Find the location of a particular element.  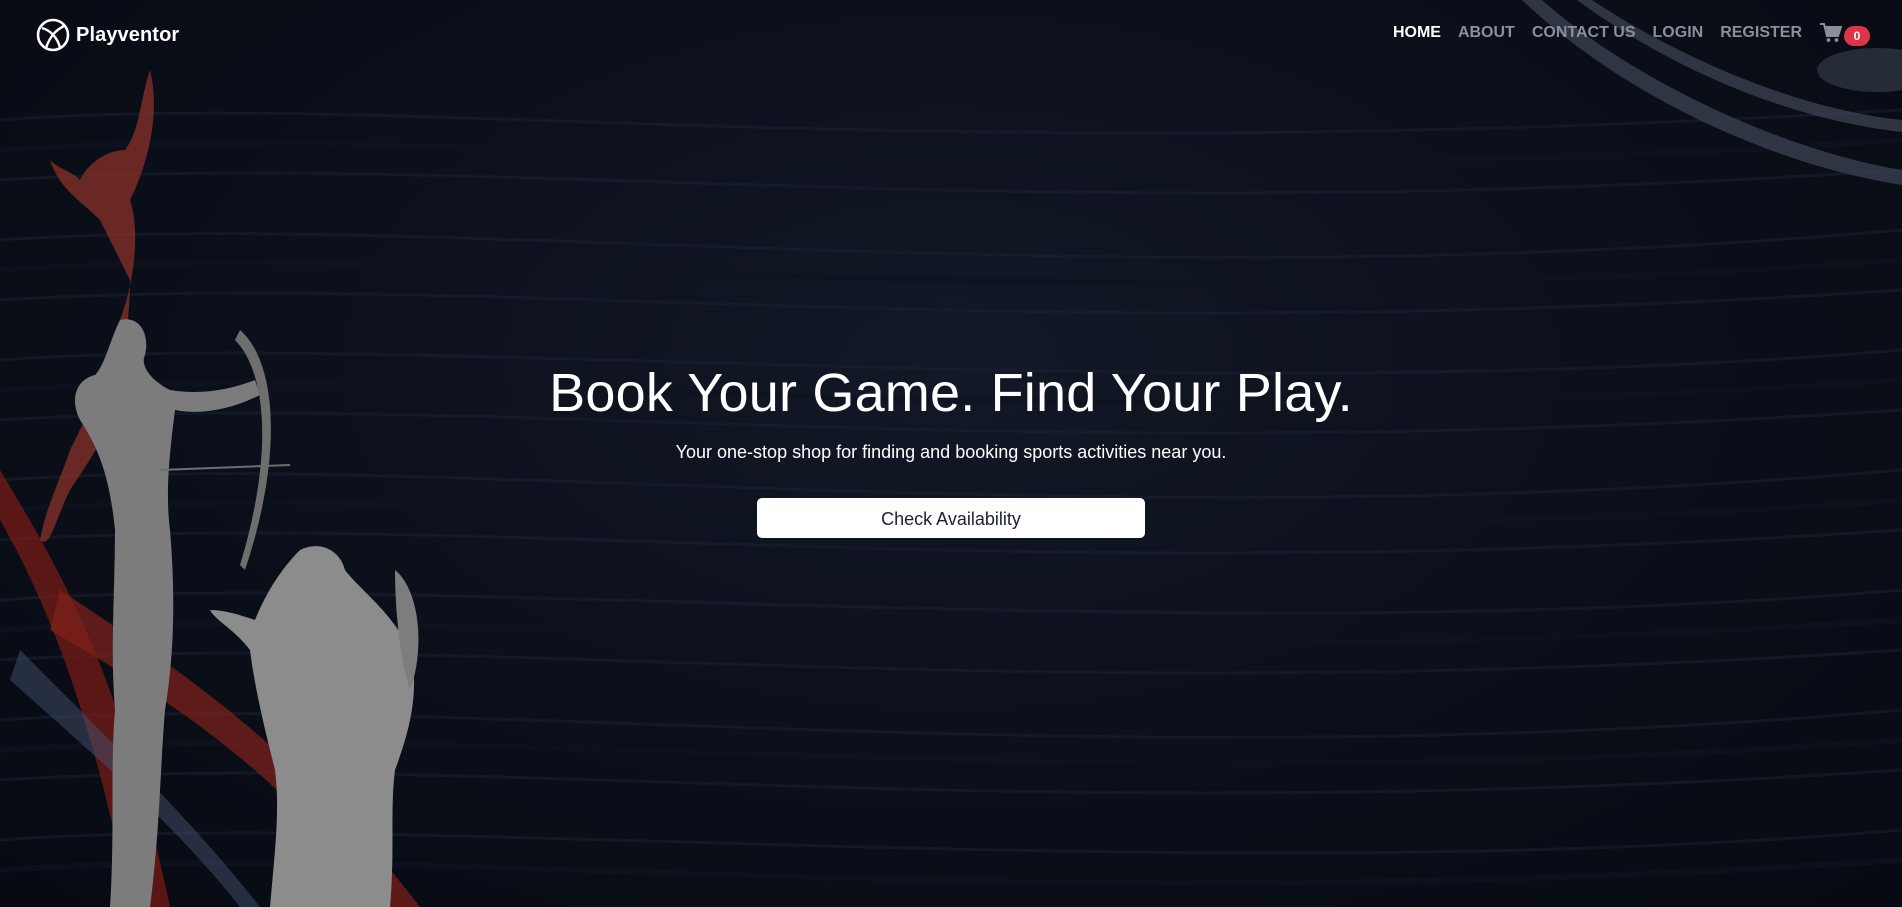

brand-name: Playventor is located at coordinates (128, 34).